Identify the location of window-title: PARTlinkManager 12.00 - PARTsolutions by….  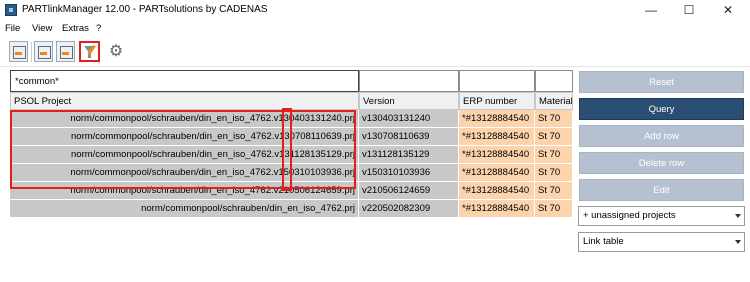
(145, 9).